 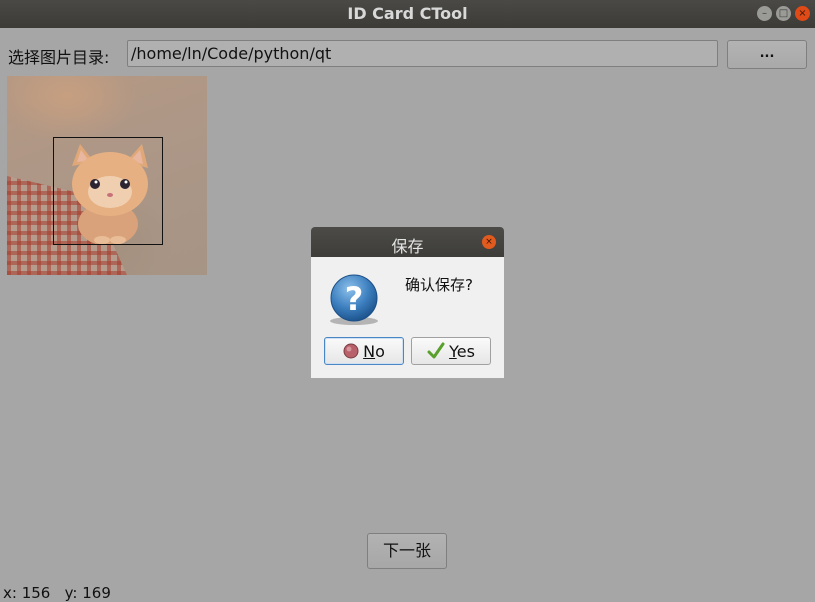 What do you see at coordinates (351, 351) in the screenshot?
I see `stop-icon` at bounding box center [351, 351].